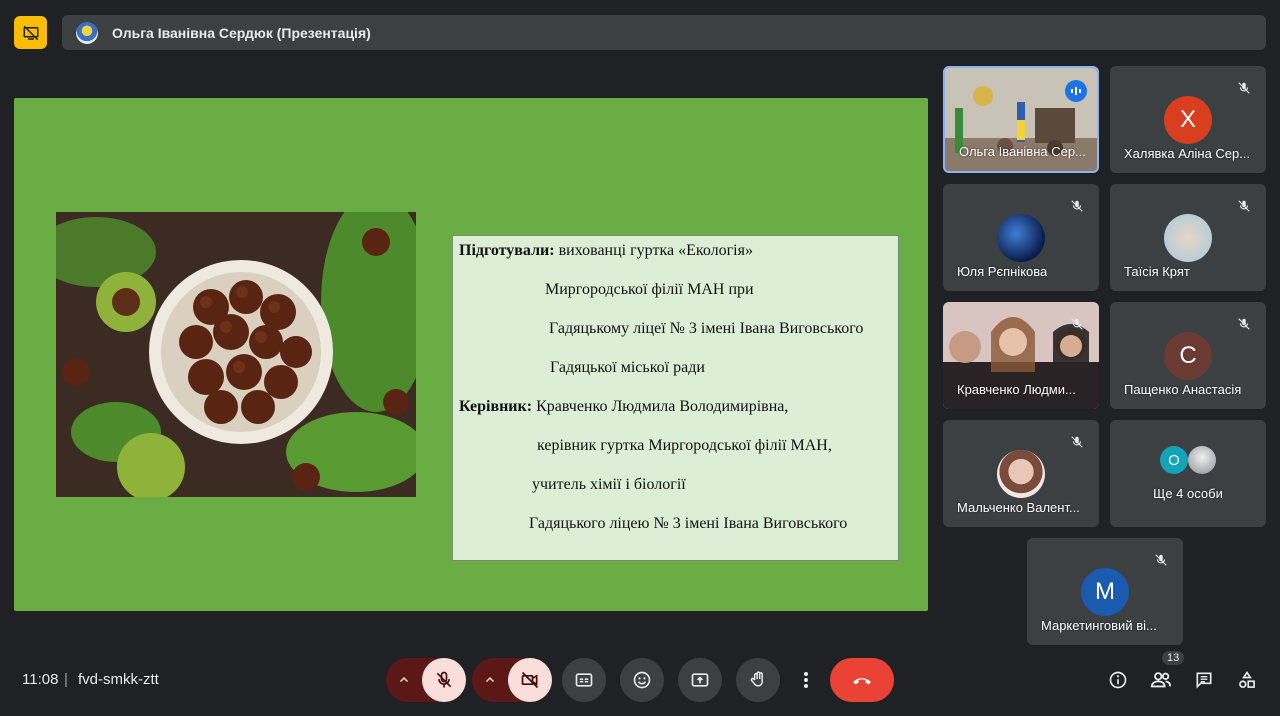 This screenshot has height=716, width=1280. I want to click on raise-hand-icon, so click(756, 679).